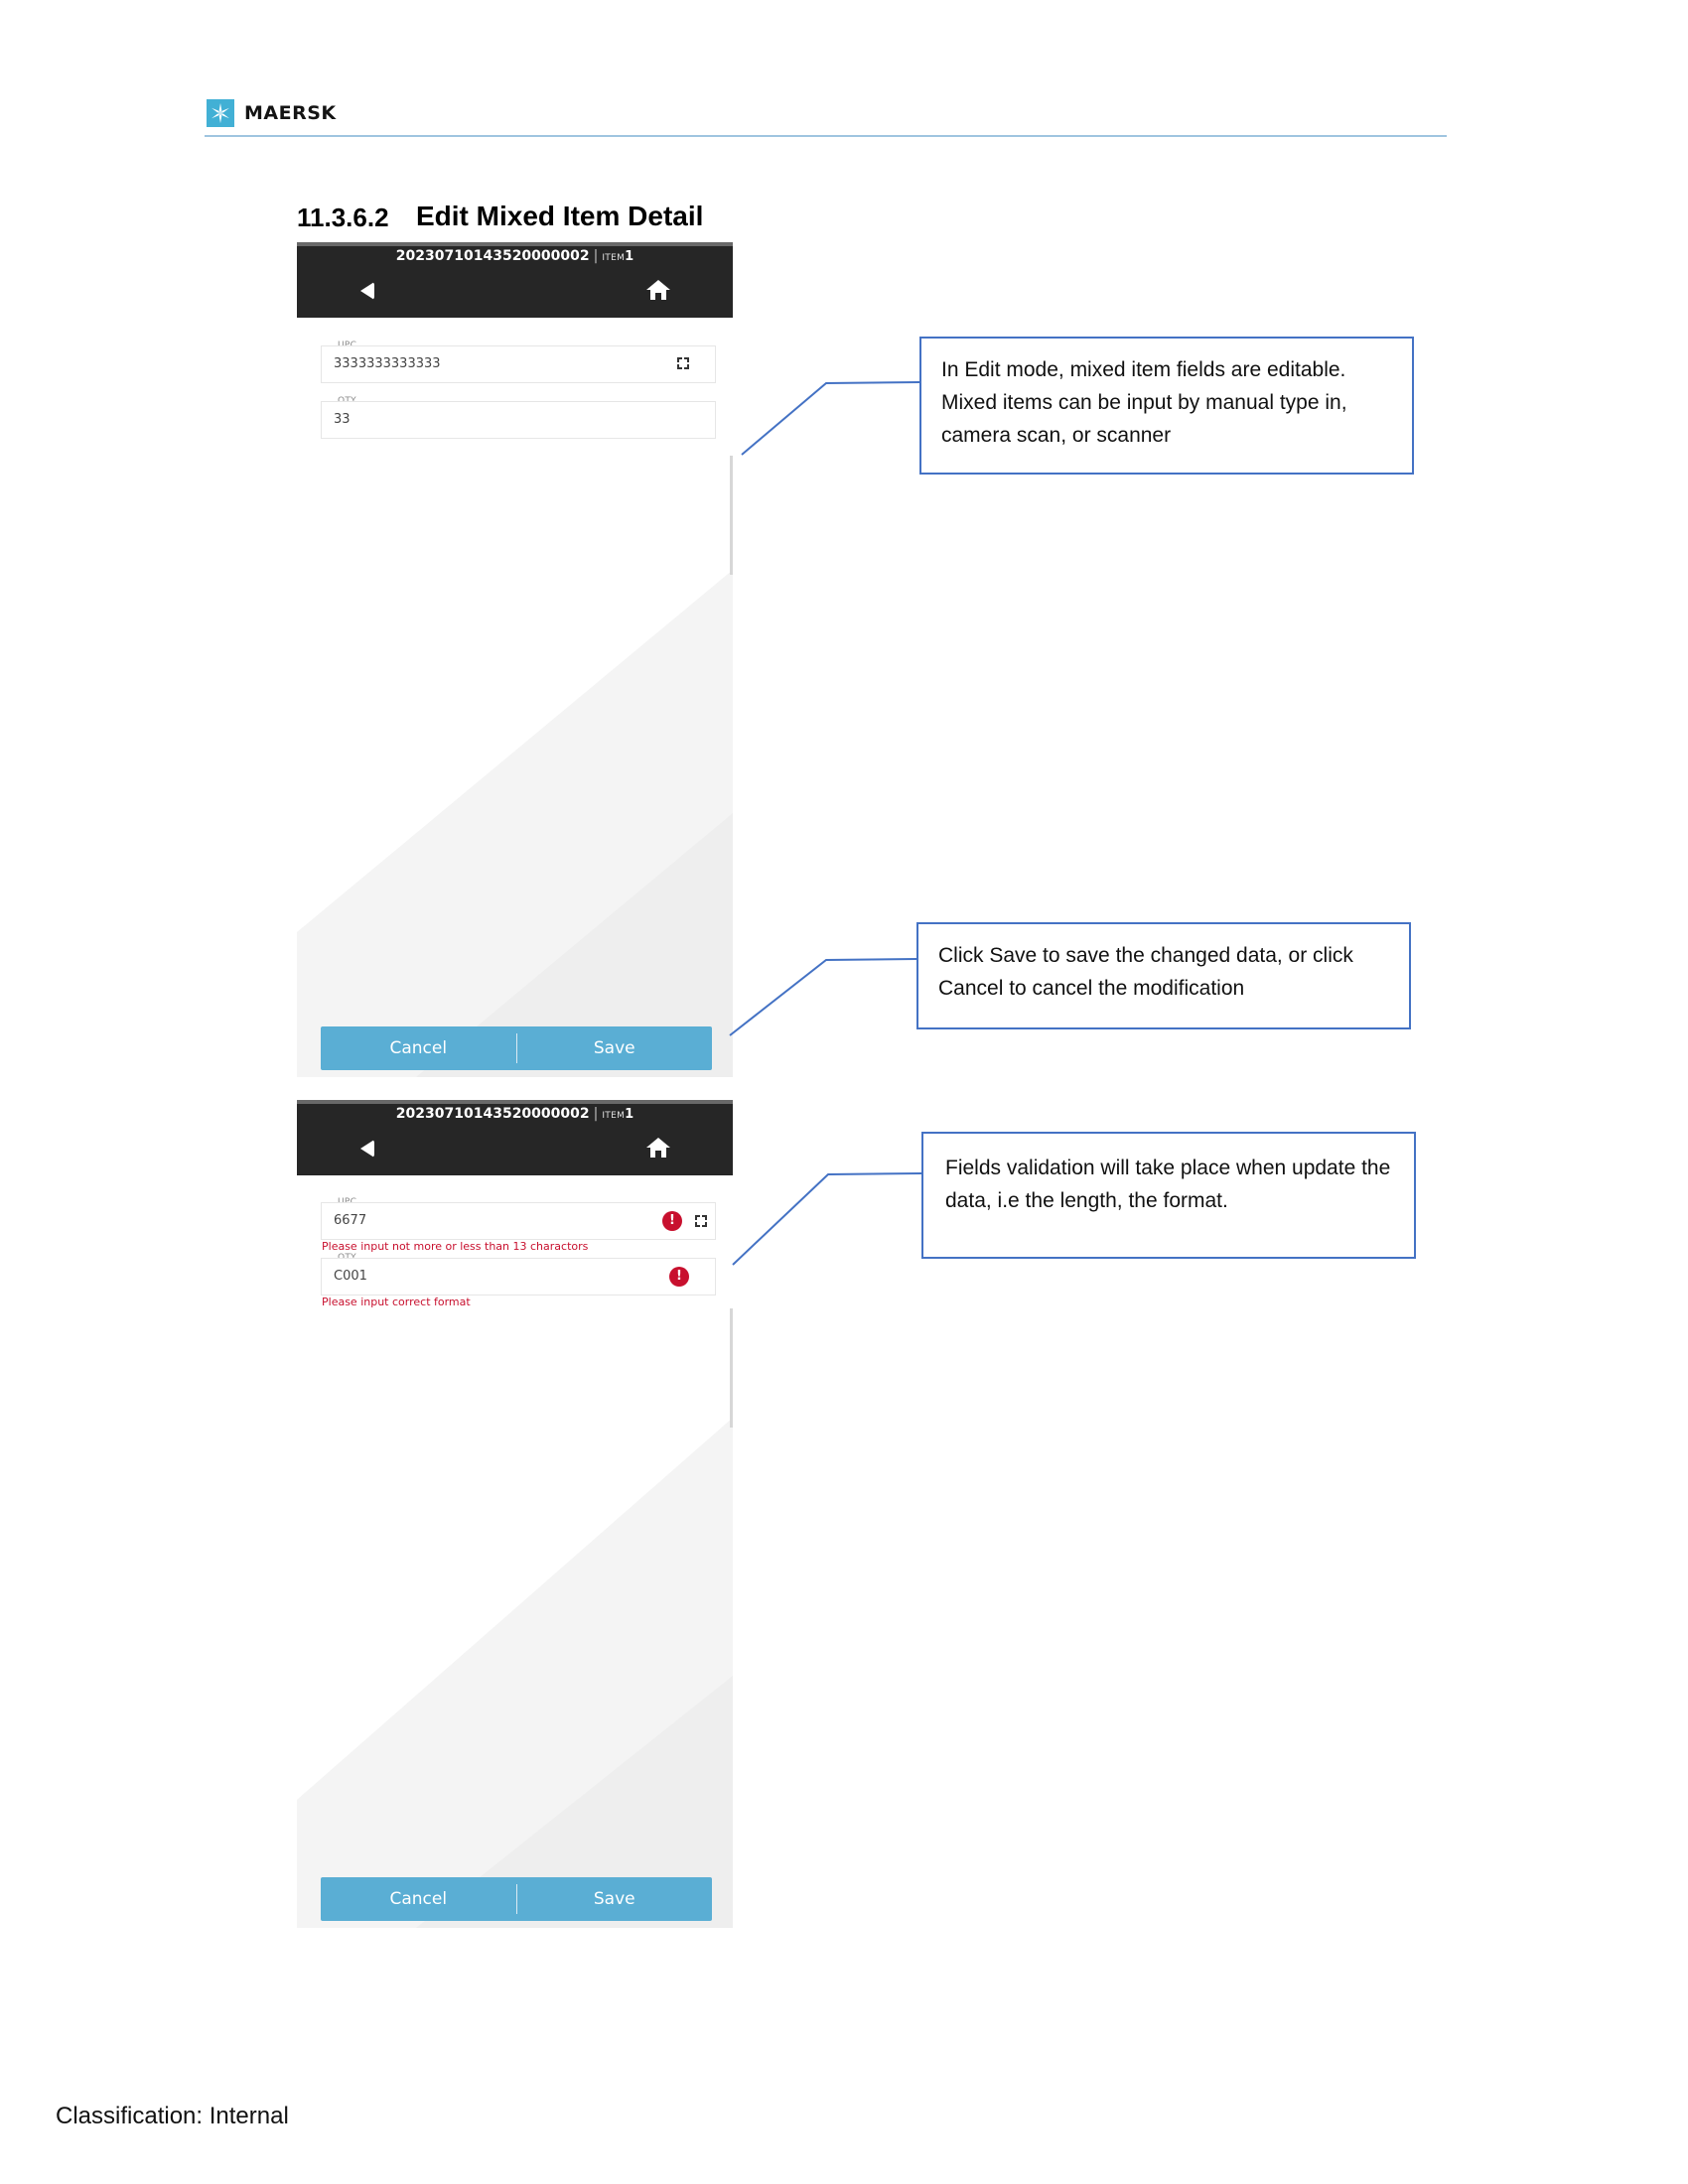  I want to click on maersk-star-icon, so click(220, 113).